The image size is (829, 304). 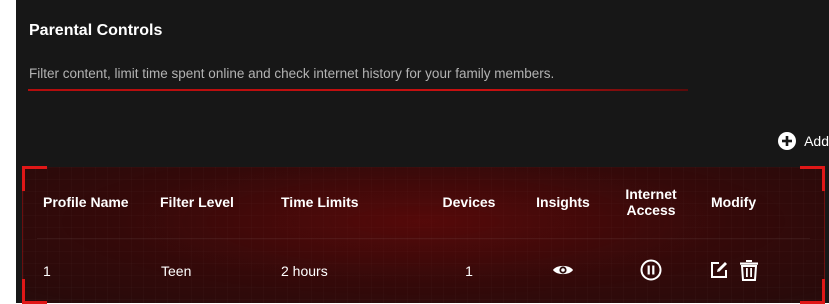 What do you see at coordinates (96, 30) in the screenshot?
I see `page-title: Parental Controls` at bounding box center [96, 30].